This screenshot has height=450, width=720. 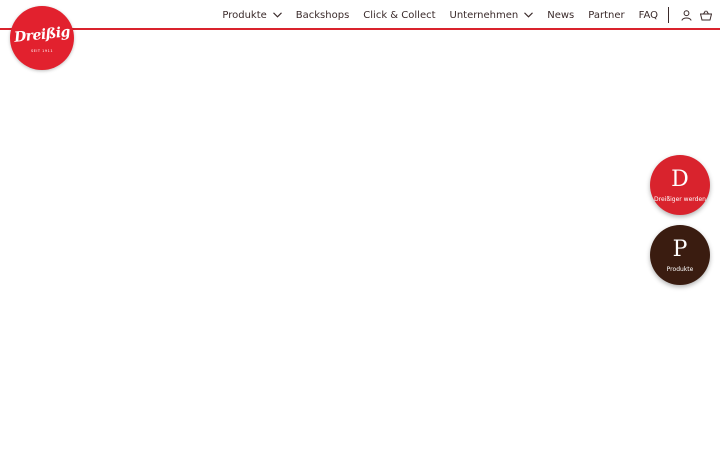 What do you see at coordinates (706, 15) in the screenshot?
I see `basket-icon` at bounding box center [706, 15].